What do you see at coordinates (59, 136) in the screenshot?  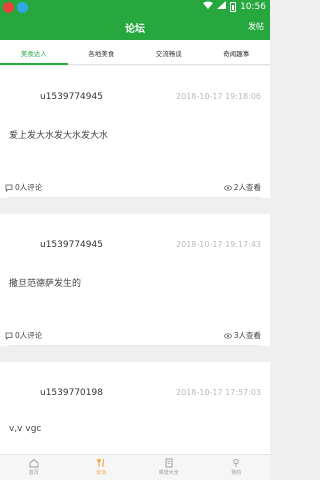 I see `post-content: 爱上发大水发大水发大水` at bounding box center [59, 136].